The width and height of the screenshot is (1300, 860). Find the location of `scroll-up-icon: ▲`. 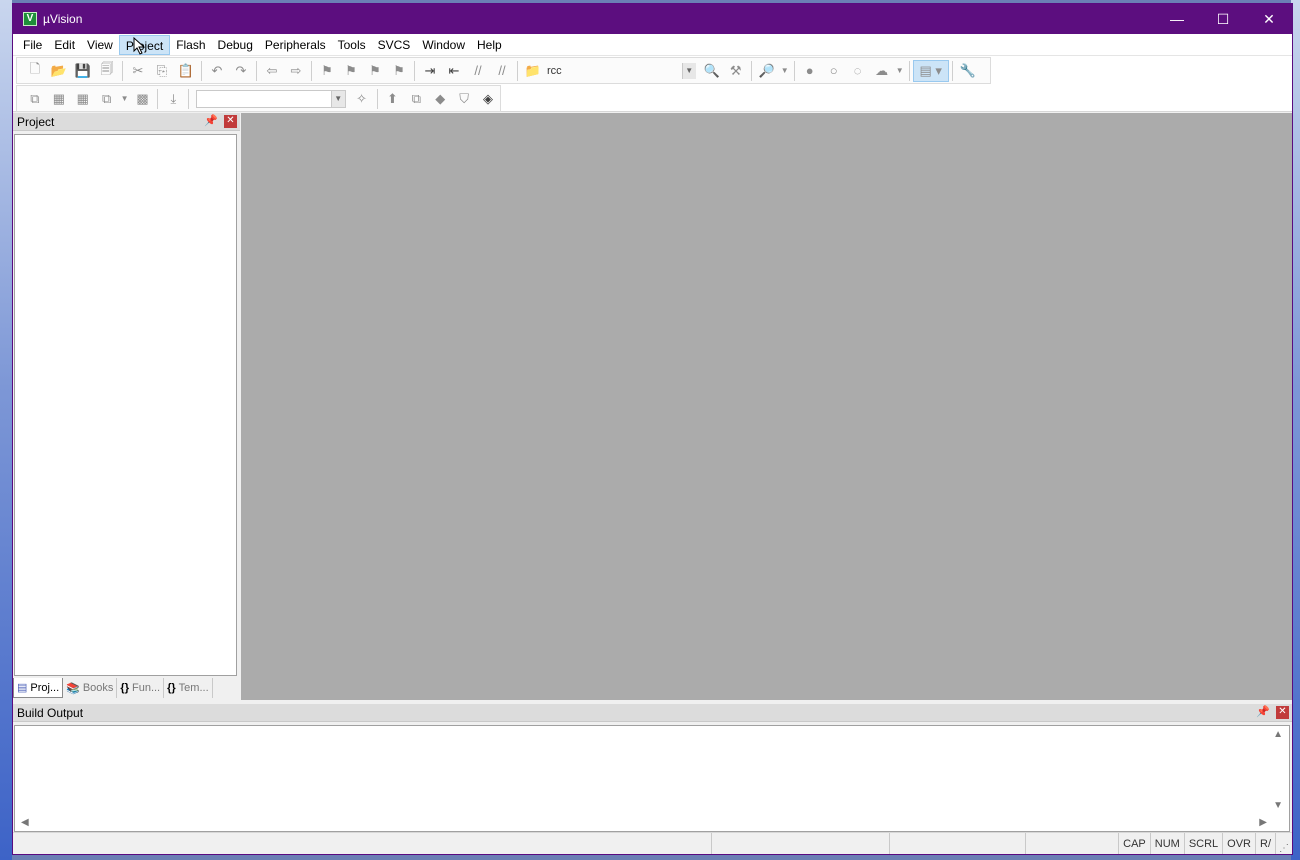

scroll-up-icon: ▲ is located at coordinates (1278, 734).